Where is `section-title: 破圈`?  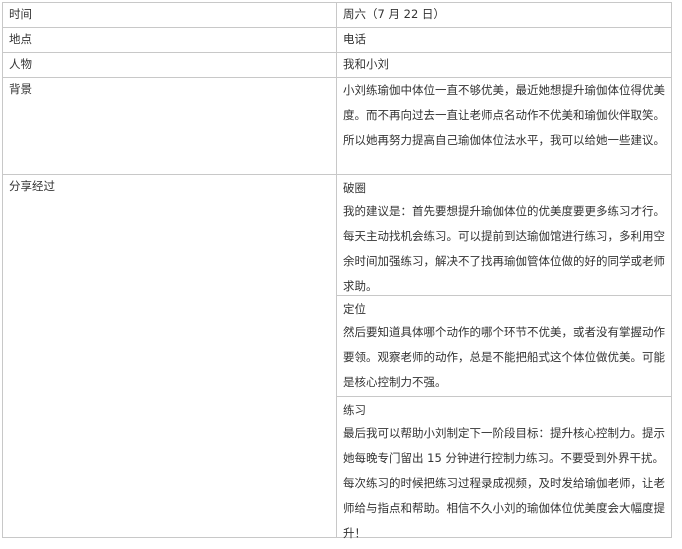 section-title: 破圈 is located at coordinates (354, 188).